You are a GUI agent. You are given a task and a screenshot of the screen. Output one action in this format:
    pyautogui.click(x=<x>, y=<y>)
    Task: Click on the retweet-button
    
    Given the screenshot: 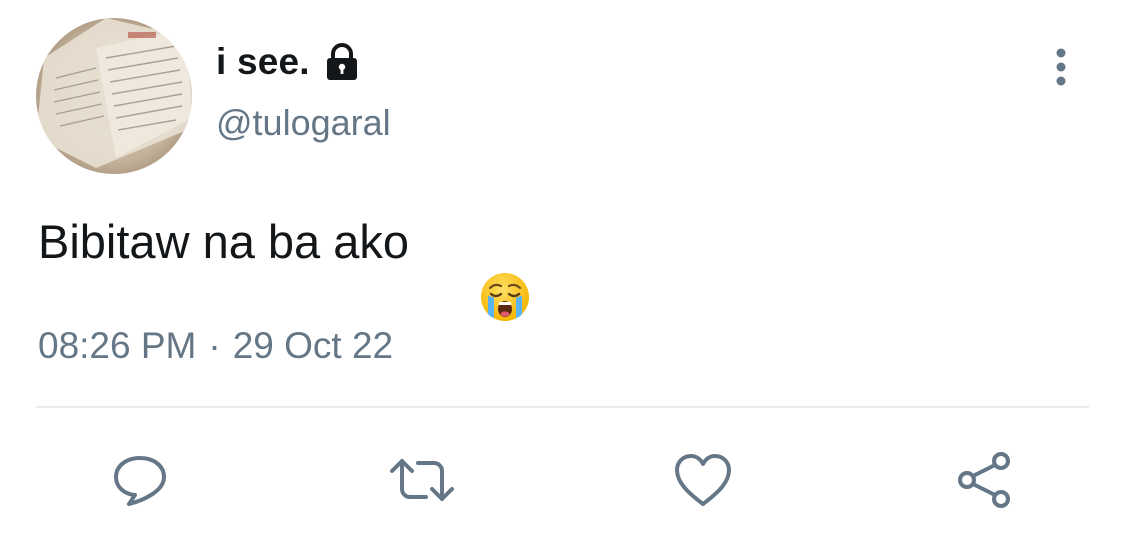 What is the action you would take?
    pyautogui.click(x=422, y=480)
    